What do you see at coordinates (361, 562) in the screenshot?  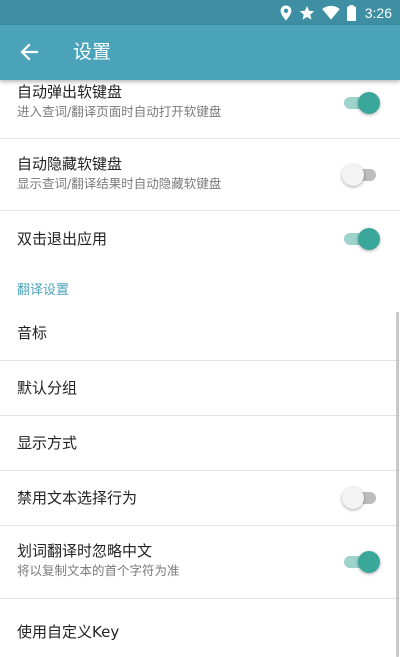 I see `ignore-chinese-switch` at bounding box center [361, 562].